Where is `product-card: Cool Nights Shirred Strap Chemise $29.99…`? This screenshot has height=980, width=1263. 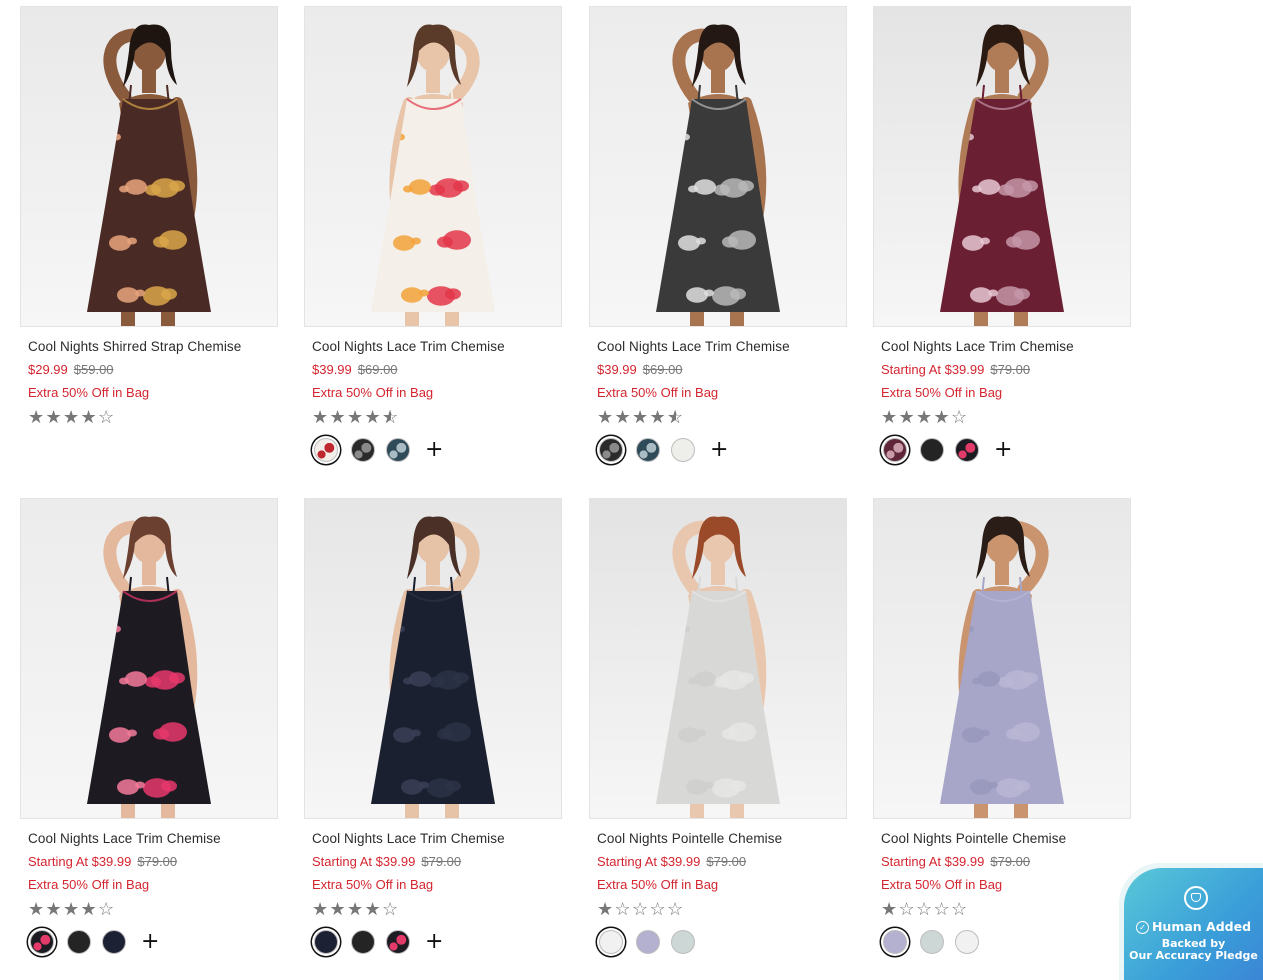
product-card: Cool Nights Shirred Strap Chemise $29.99… is located at coordinates (149, 241).